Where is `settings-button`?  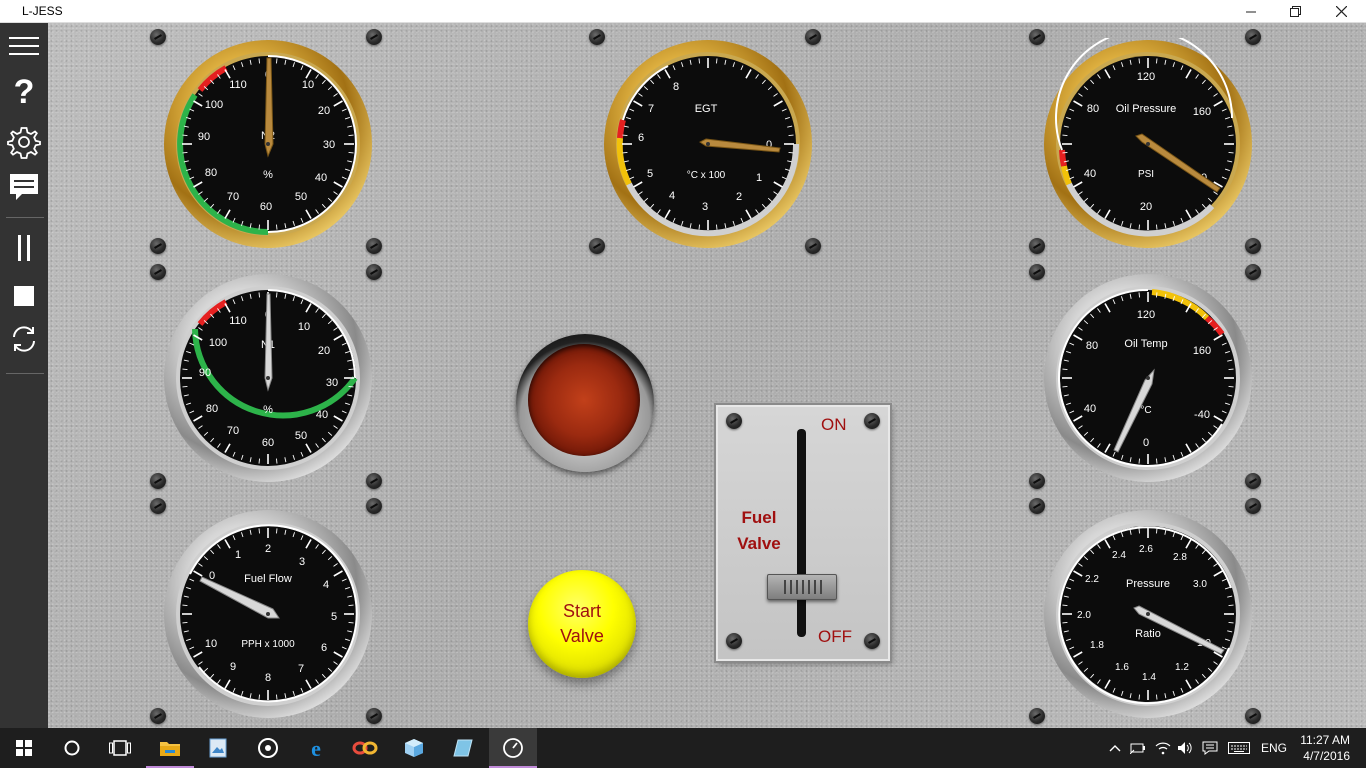
settings-button is located at coordinates (24, 142).